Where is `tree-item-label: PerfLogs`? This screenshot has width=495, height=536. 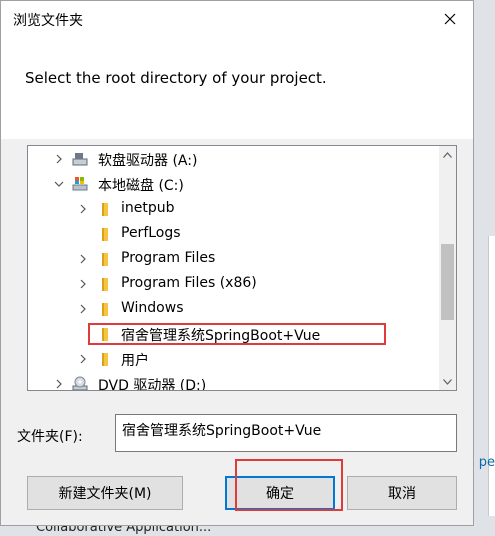
tree-item-label: PerfLogs is located at coordinates (151, 233).